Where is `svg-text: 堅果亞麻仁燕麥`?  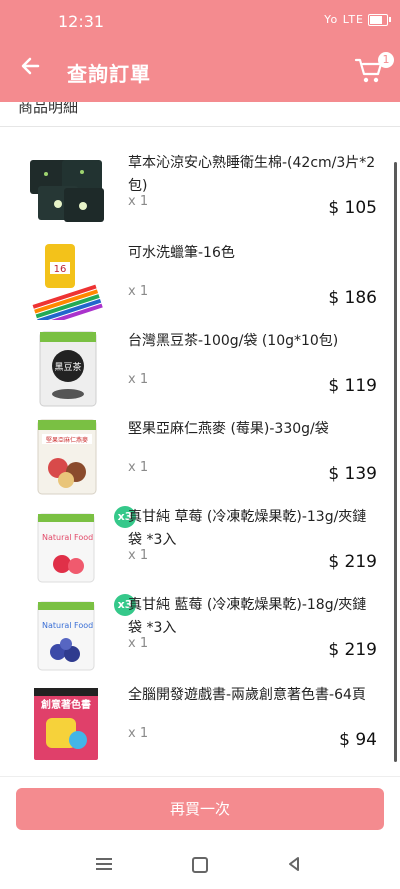
svg-text: 堅果亞麻仁燕麥 is located at coordinates (67, 440).